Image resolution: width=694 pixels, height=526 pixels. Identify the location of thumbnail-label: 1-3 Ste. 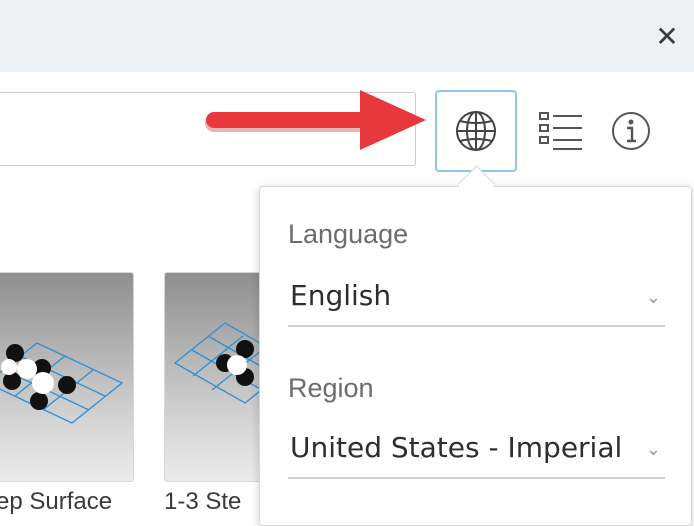
(203, 501).